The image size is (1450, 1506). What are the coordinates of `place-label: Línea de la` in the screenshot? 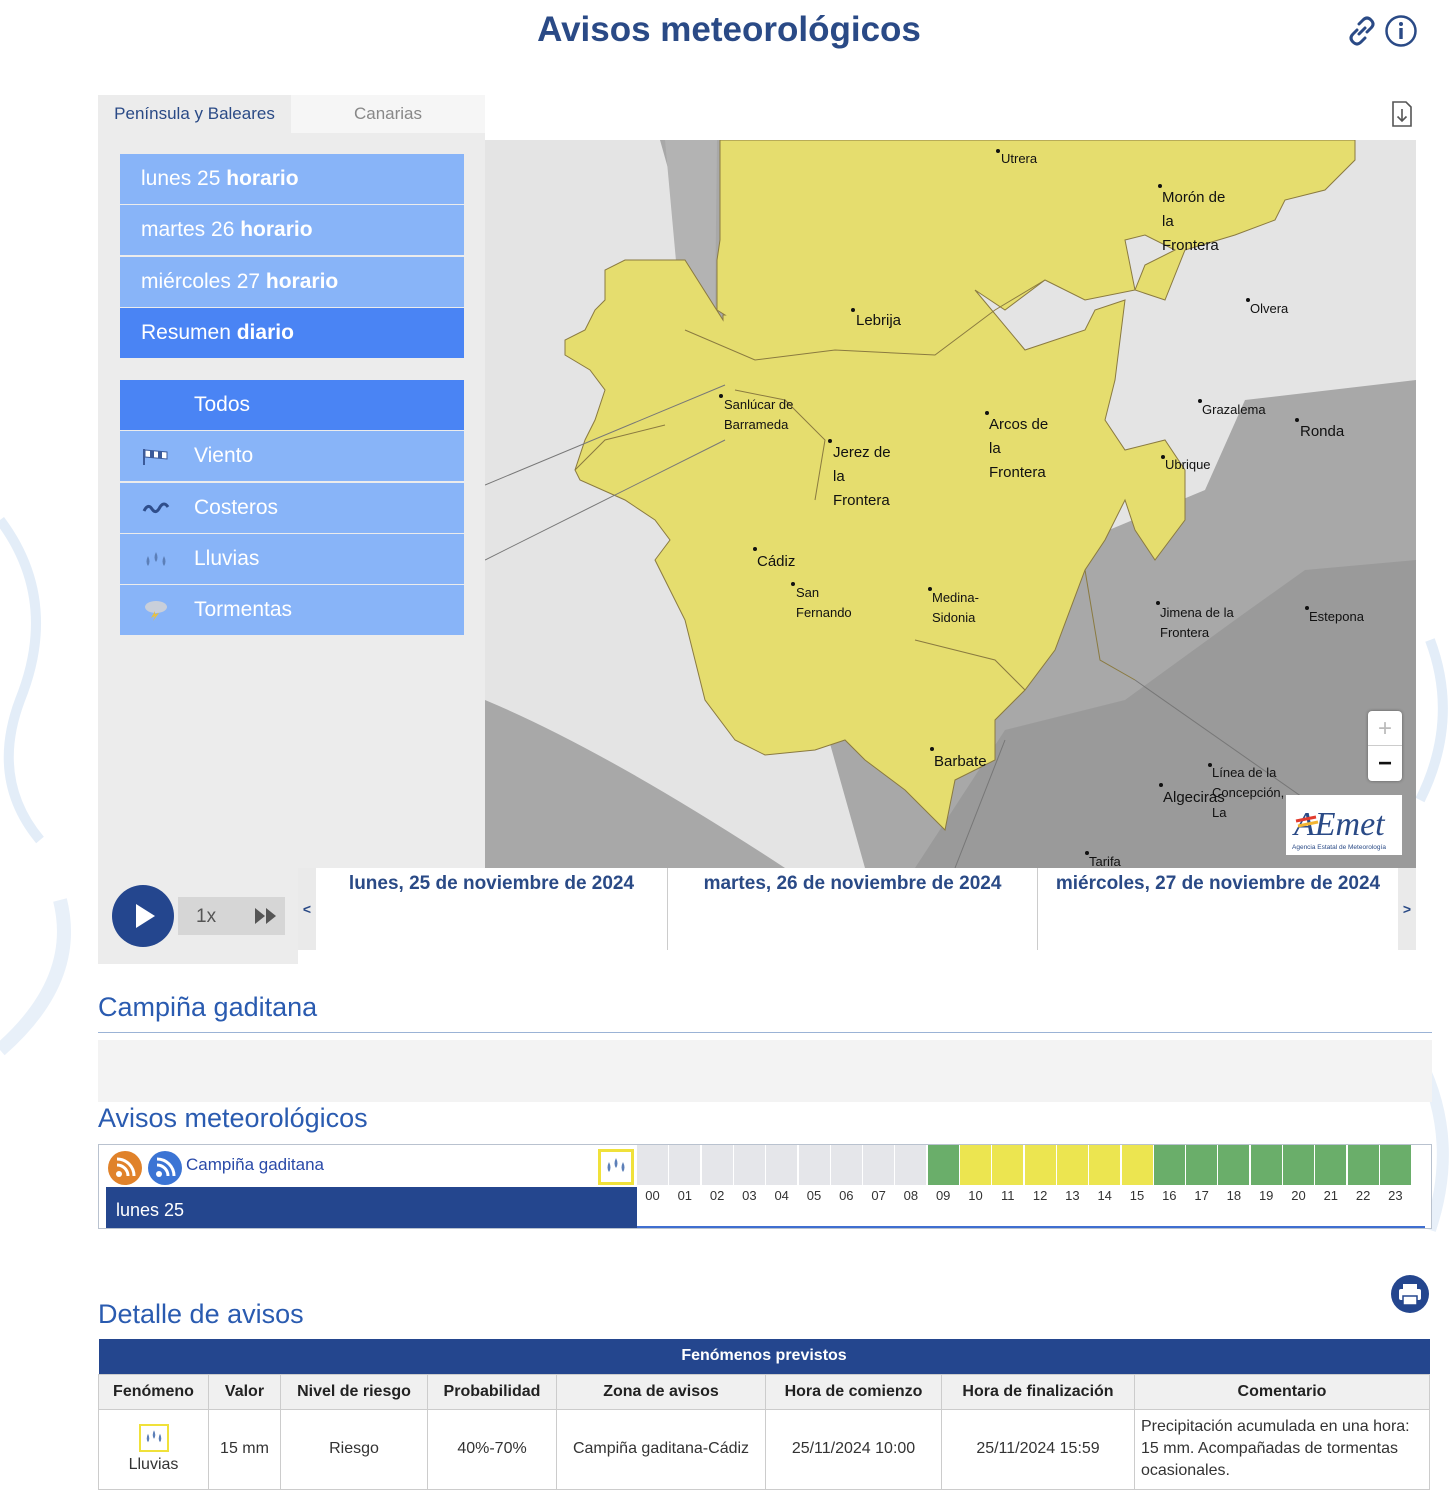 It's located at (1244, 772).